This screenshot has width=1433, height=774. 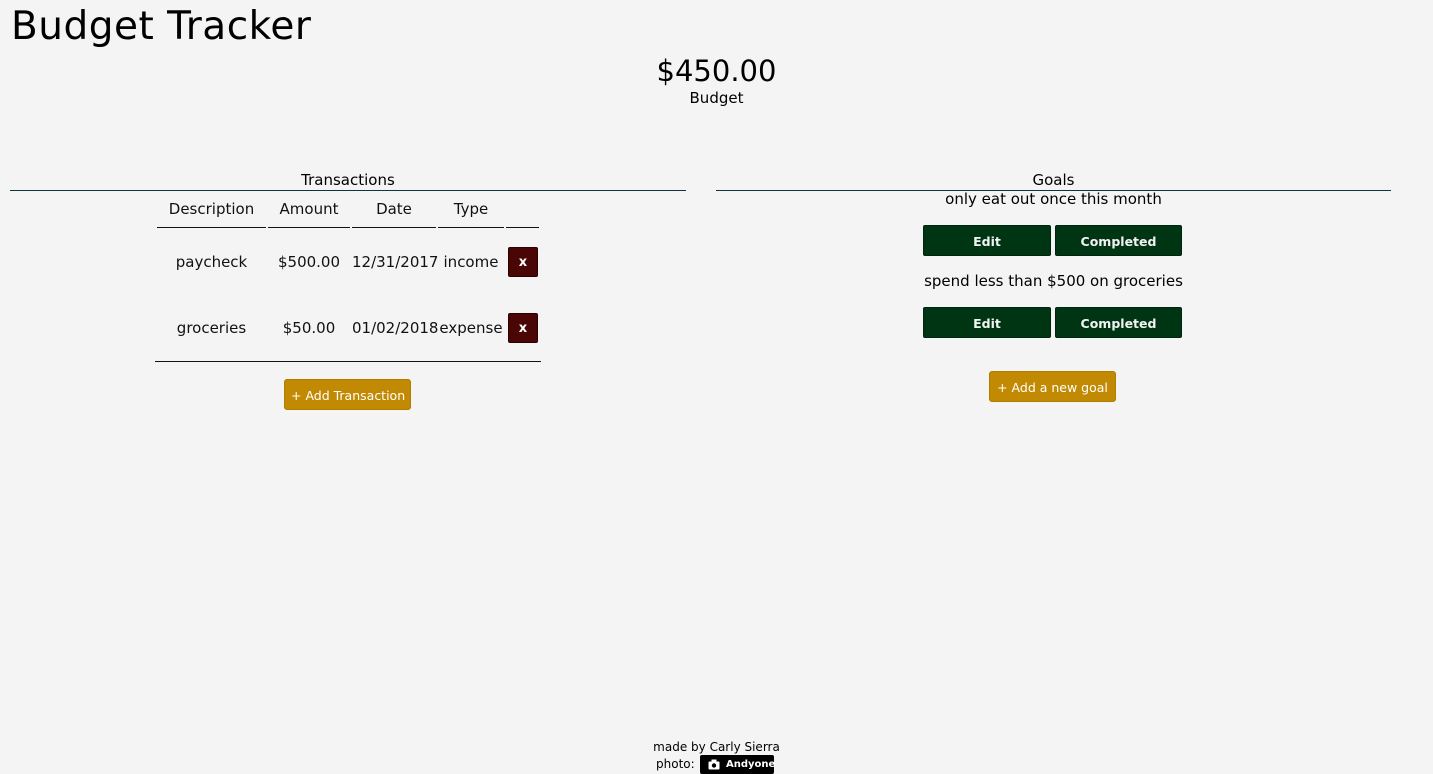 What do you see at coordinates (309, 262) in the screenshot?
I see `transaction-amount: $500.00` at bounding box center [309, 262].